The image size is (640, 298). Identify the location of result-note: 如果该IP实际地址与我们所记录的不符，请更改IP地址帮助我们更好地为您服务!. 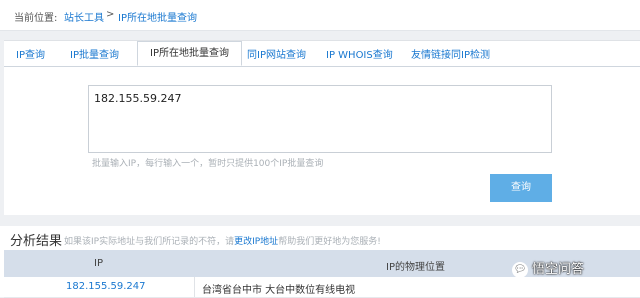
(222, 240).